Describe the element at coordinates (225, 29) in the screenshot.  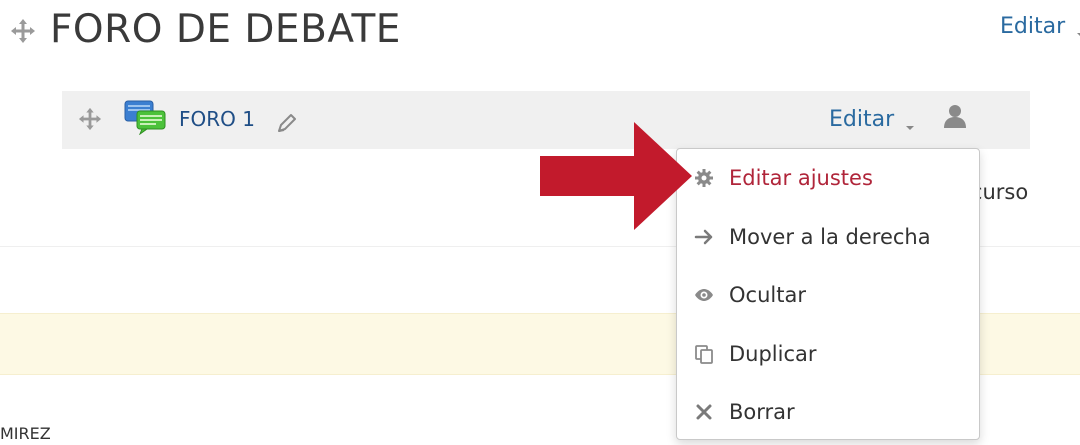
I see `section-title: FORO DE DEBATE` at that location.